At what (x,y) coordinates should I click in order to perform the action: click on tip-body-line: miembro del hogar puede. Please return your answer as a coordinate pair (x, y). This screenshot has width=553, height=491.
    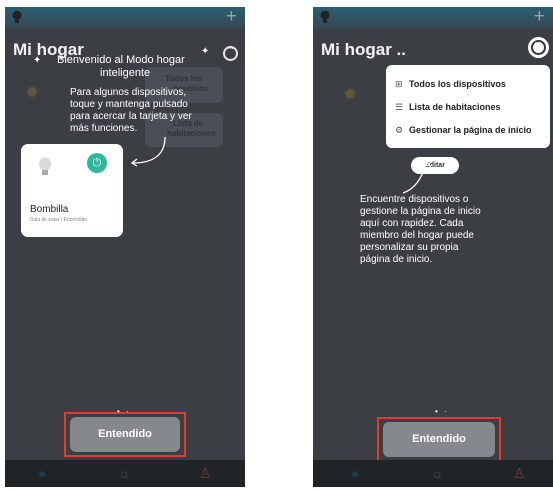
    Looking at the image, I should click on (417, 235).